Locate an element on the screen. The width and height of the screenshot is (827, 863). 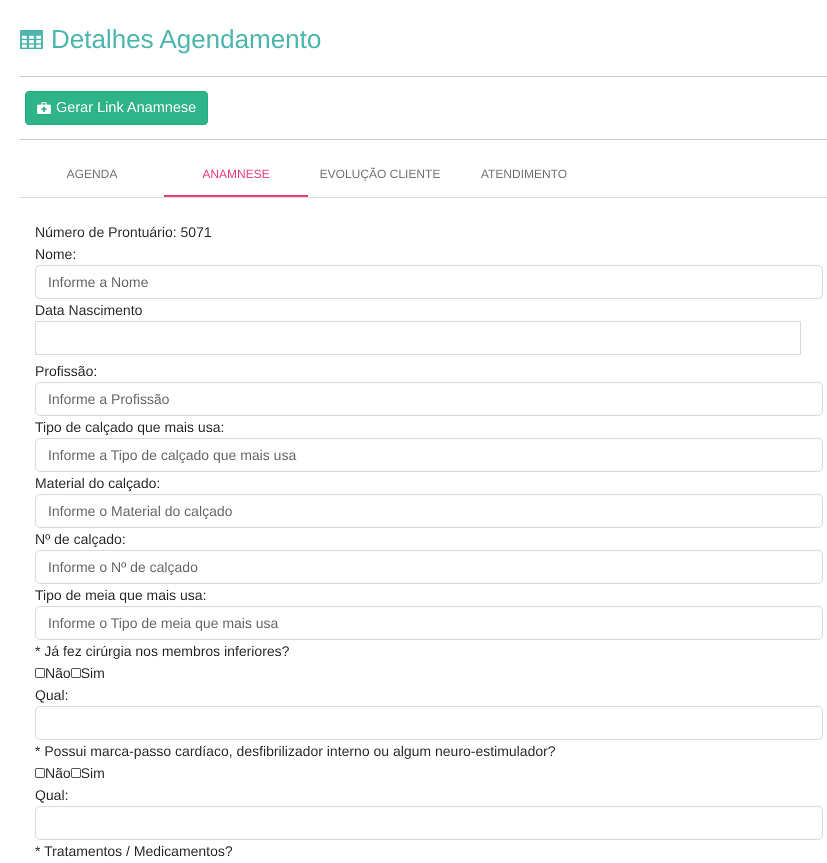
input-field: Informe o Tipo de meia que mais usa is located at coordinates (429, 623).